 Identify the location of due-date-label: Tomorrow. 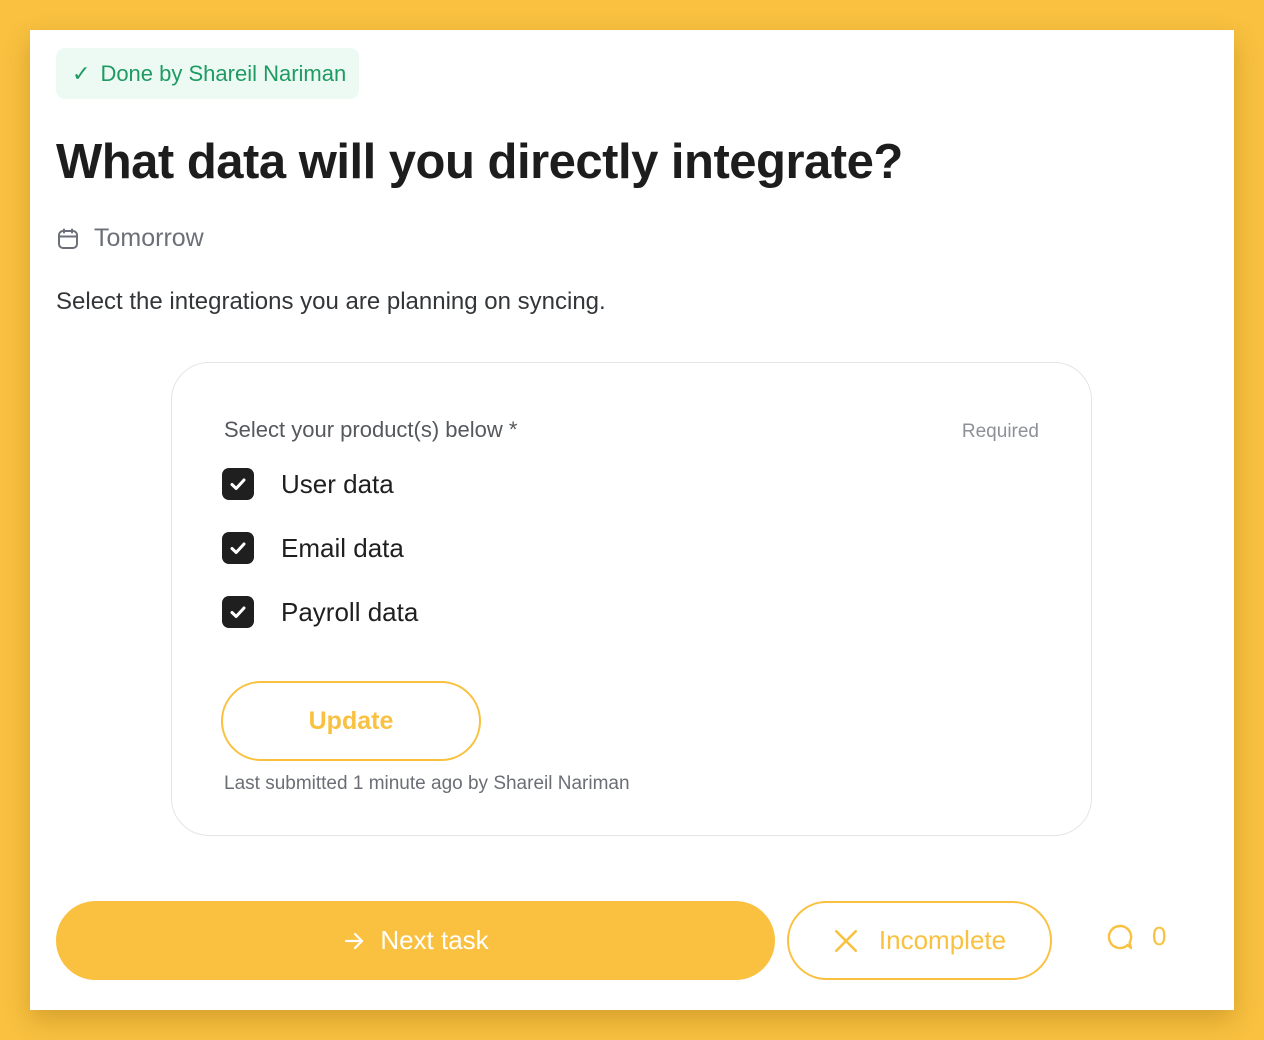
(149, 238).